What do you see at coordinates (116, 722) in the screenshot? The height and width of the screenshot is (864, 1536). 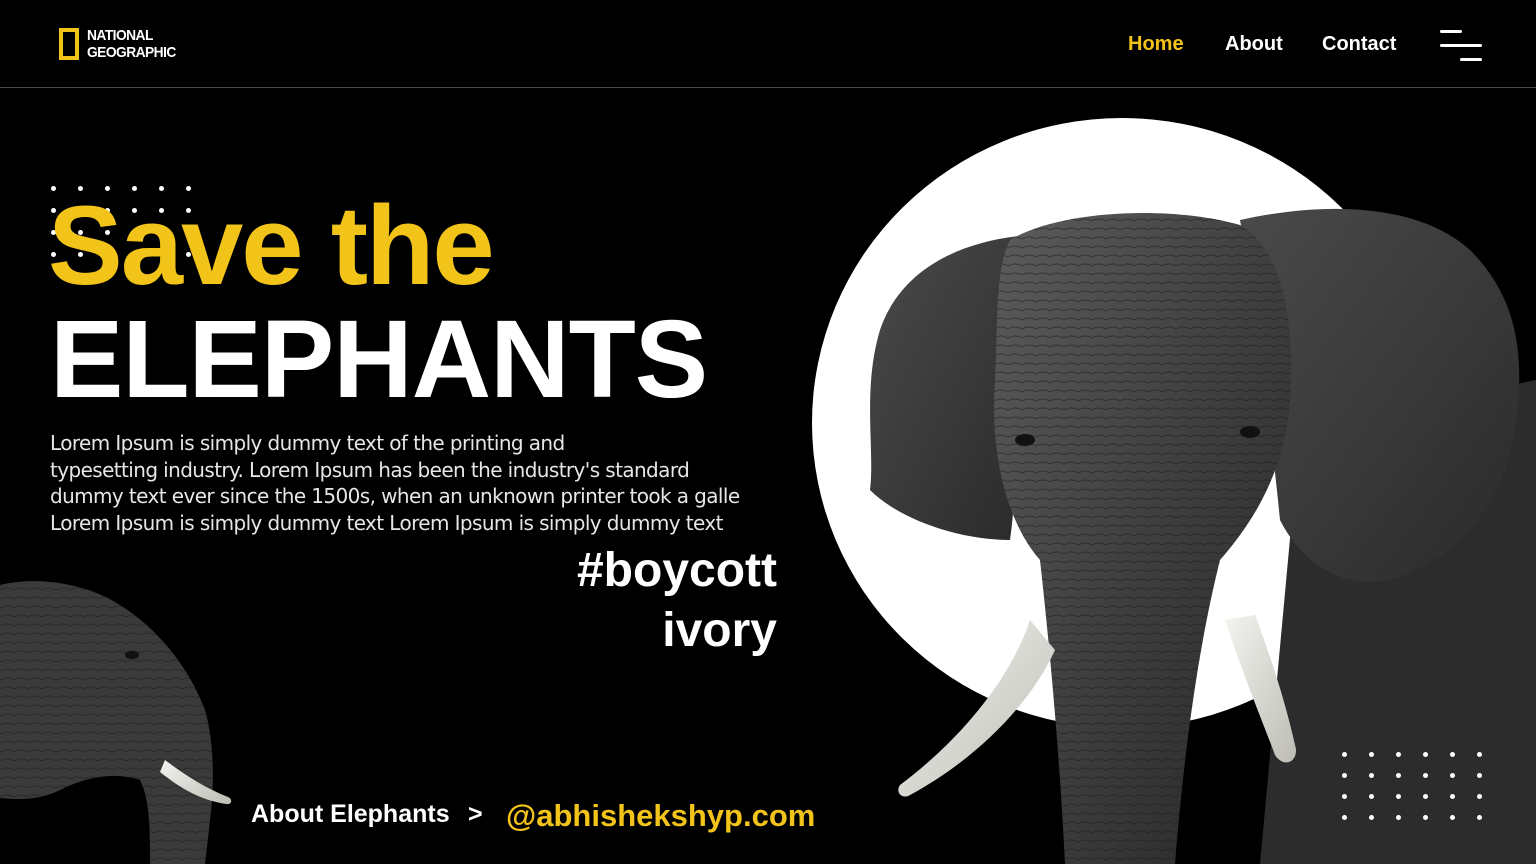 I see `small-elephant-image` at bounding box center [116, 722].